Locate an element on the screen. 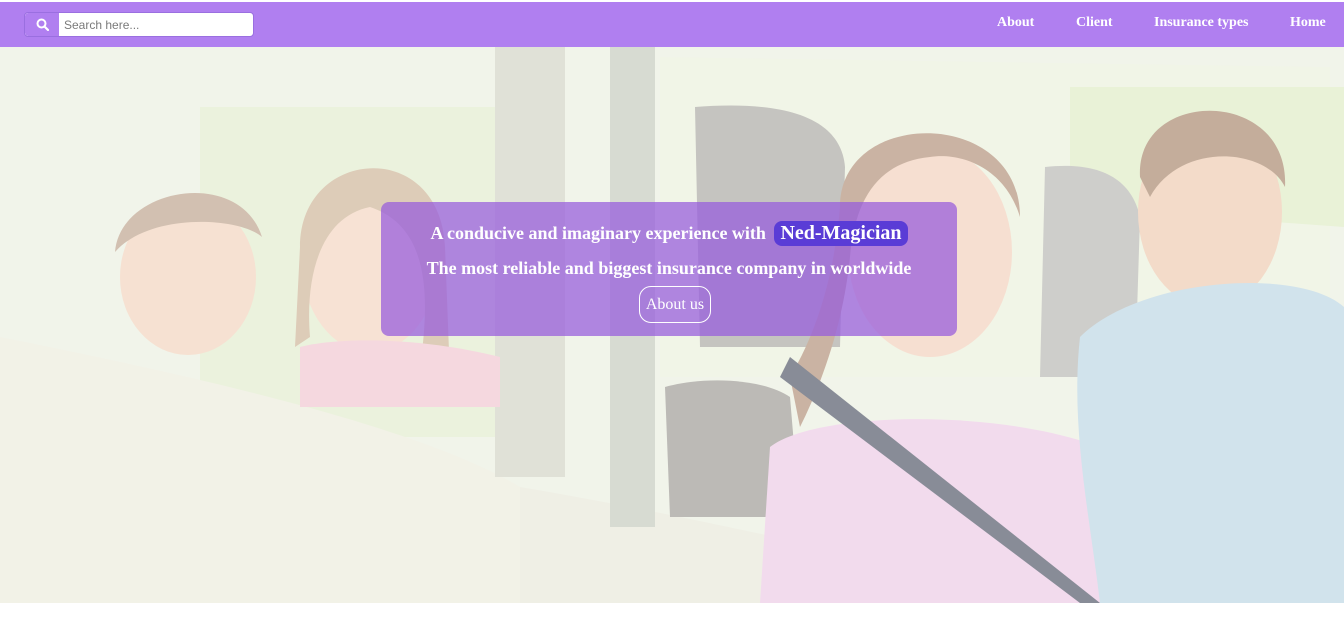 Image resolution: width=1344 pixels, height=618 pixels. nav-link-home: Home is located at coordinates (1308, 23).